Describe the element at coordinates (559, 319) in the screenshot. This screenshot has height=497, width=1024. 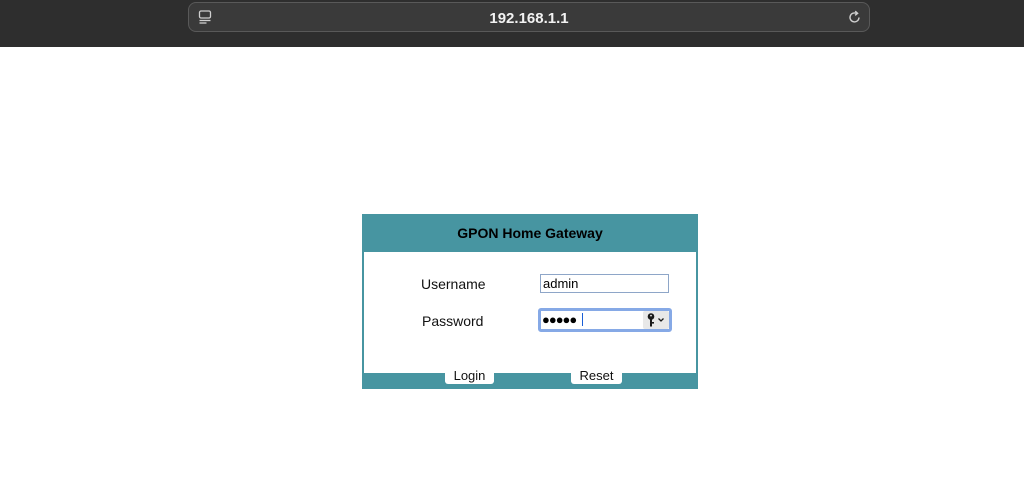
I see `password-value: ●●●●●` at that location.